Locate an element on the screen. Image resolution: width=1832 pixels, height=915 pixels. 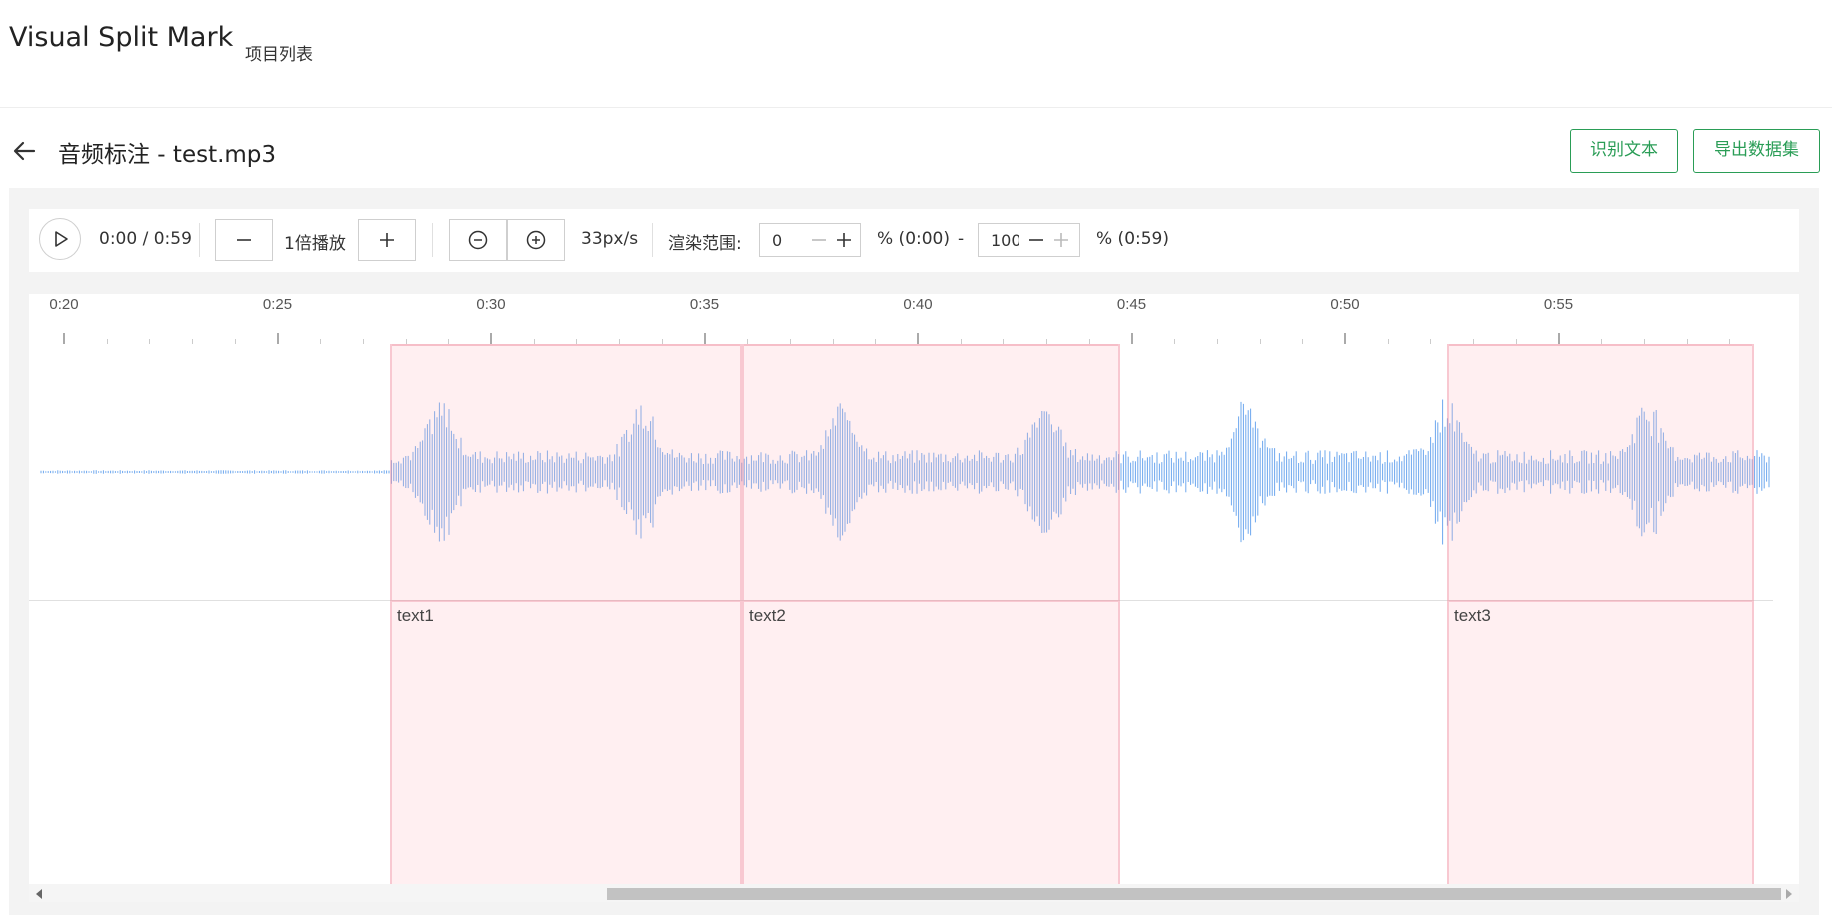
timeline-tick-label: 0:25 is located at coordinates (277, 304).